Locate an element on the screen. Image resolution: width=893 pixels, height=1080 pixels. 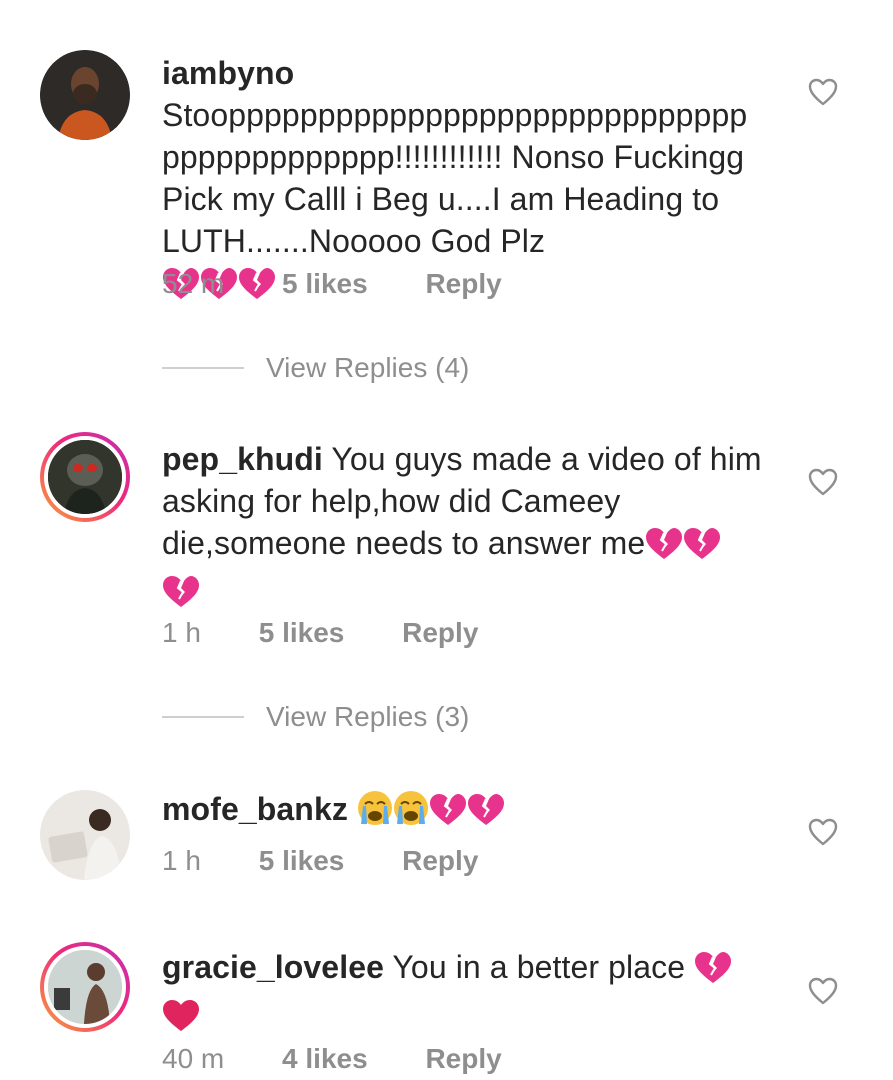
red-heart-icon is located at coordinates (181, 1021).